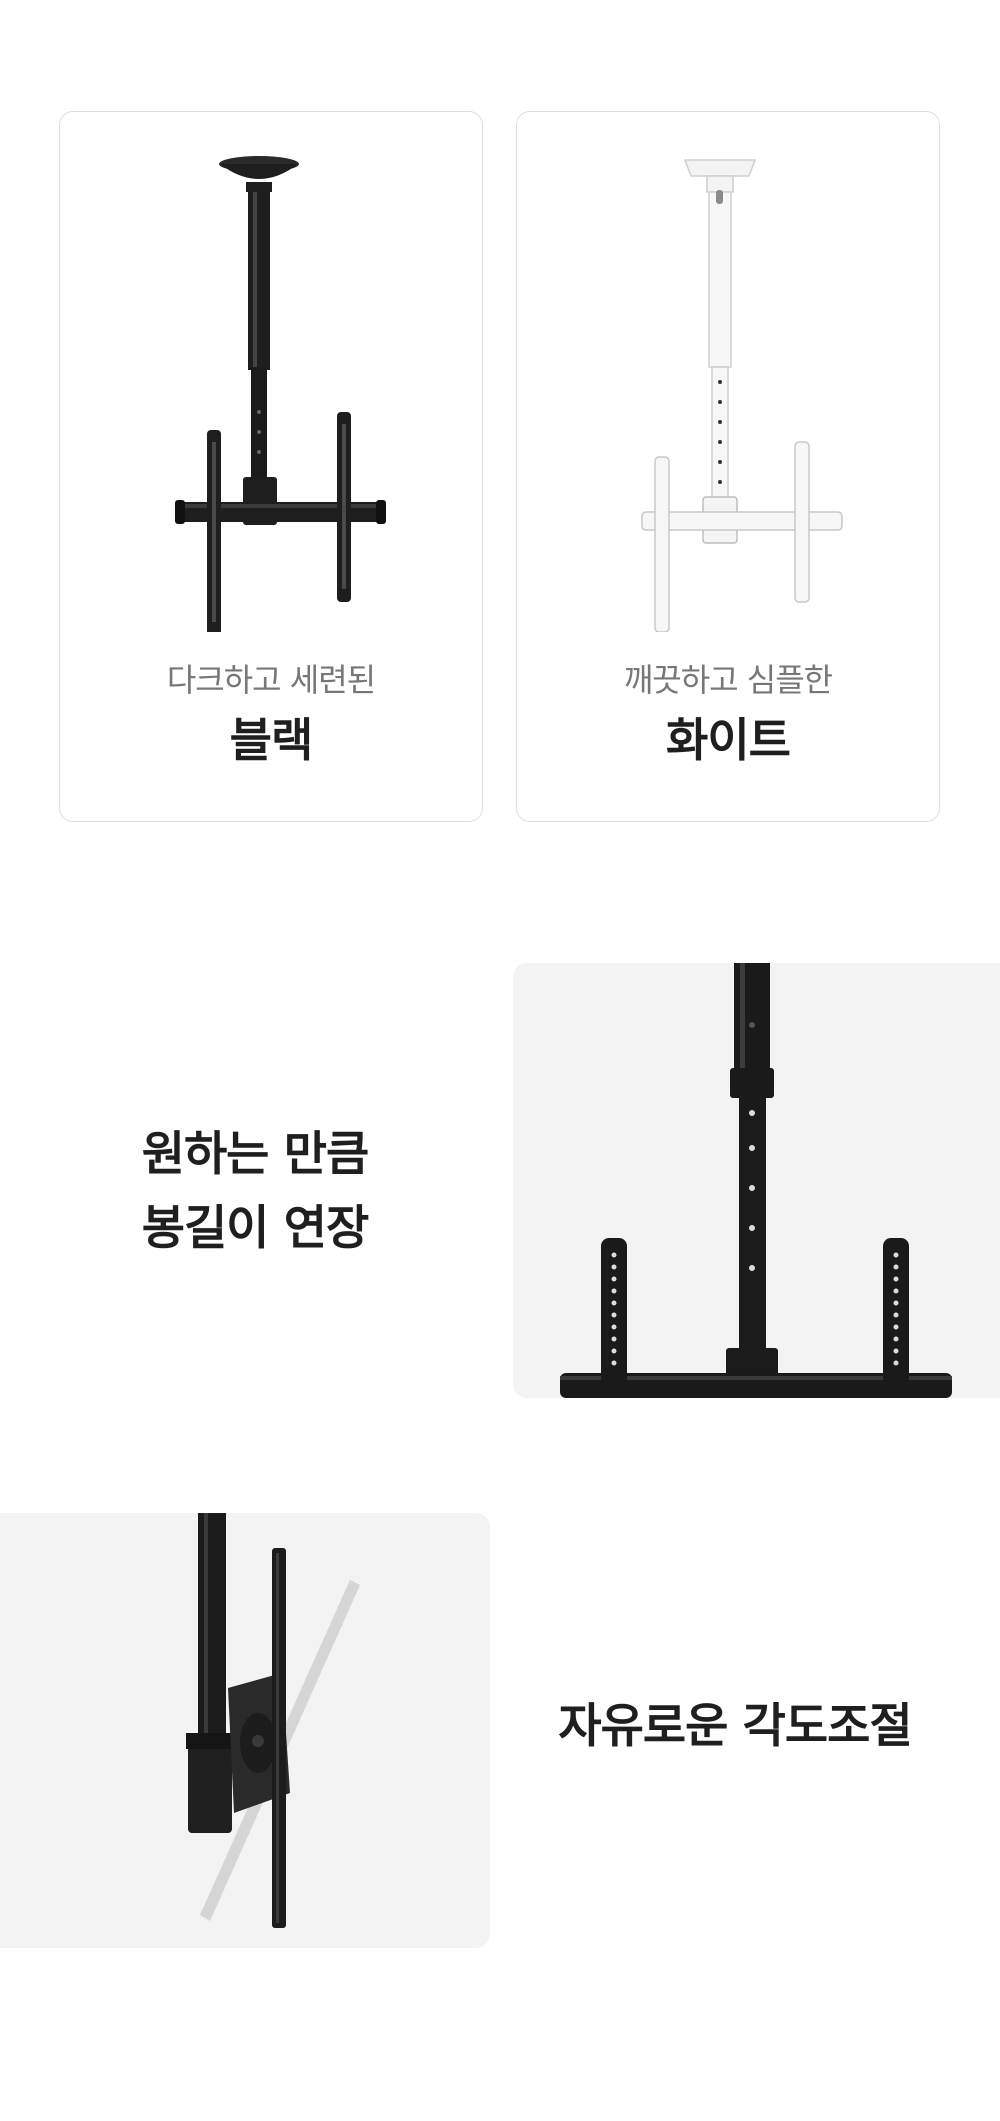 The height and width of the screenshot is (2121, 1000). What do you see at coordinates (728, 740) in the screenshot?
I see `product-title: 화이트` at bounding box center [728, 740].